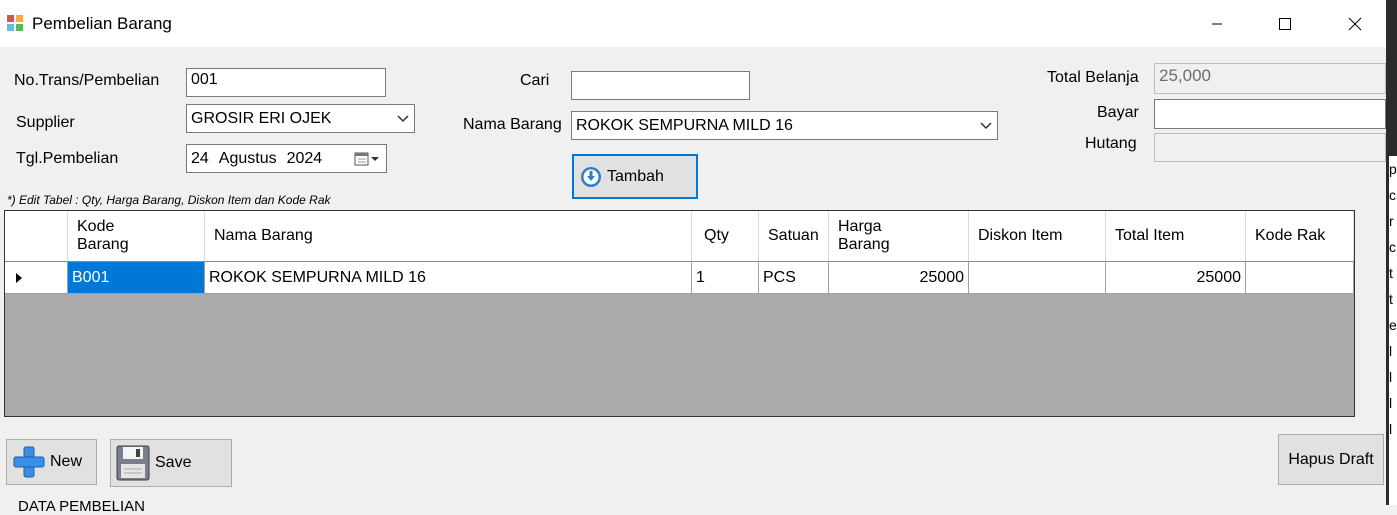  I want to click on hapus-draft-label: Hapus Draft, so click(1331, 459).